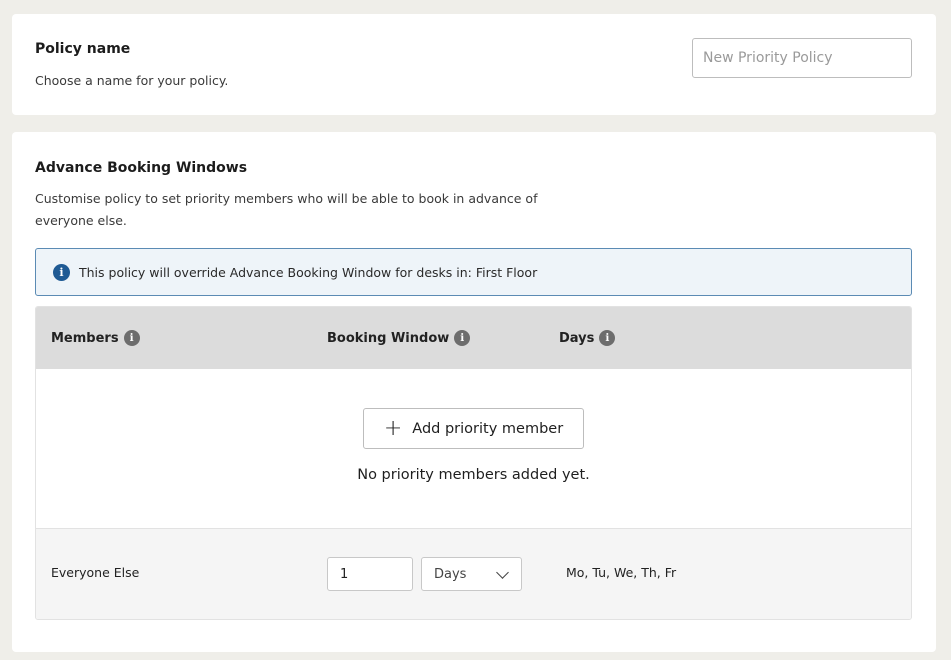  I want to click on add-priority-member-label: Add priority member, so click(488, 428).